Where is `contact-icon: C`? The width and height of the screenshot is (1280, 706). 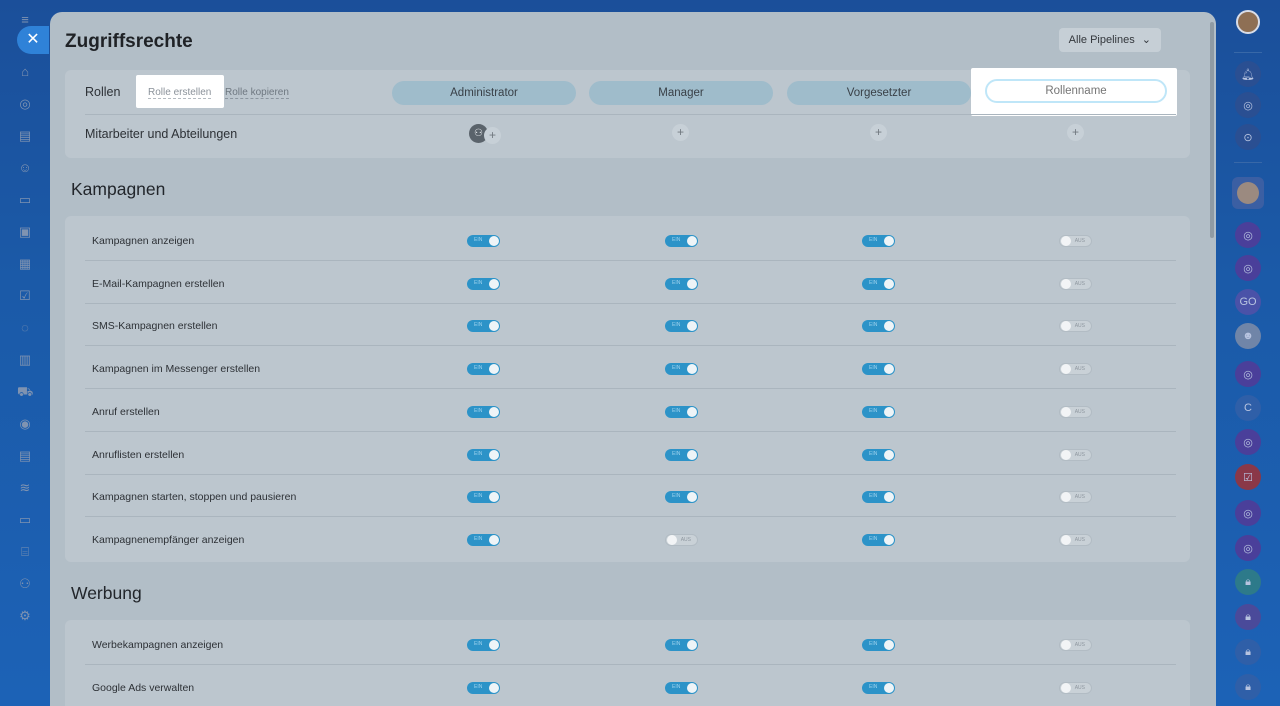
contact-icon: C is located at coordinates (1248, 408).